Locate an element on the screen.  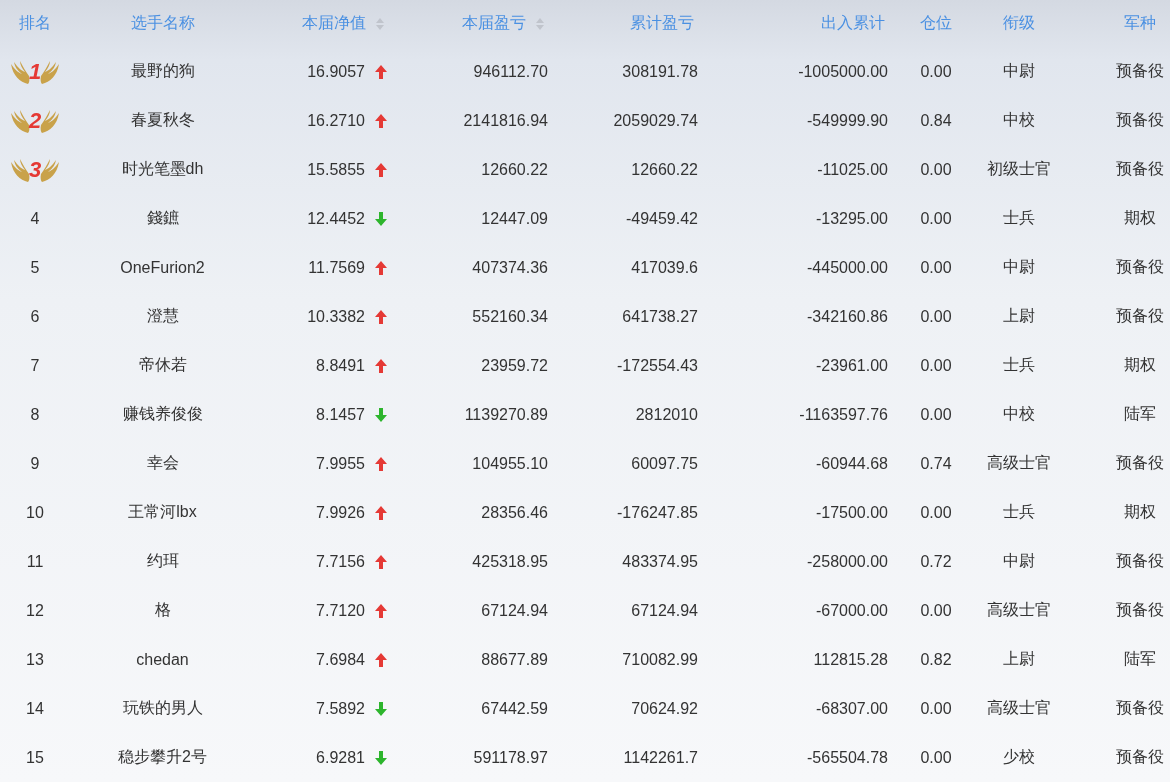
cumulative-value: 1142261.7 is located at coordinates (660, 757).